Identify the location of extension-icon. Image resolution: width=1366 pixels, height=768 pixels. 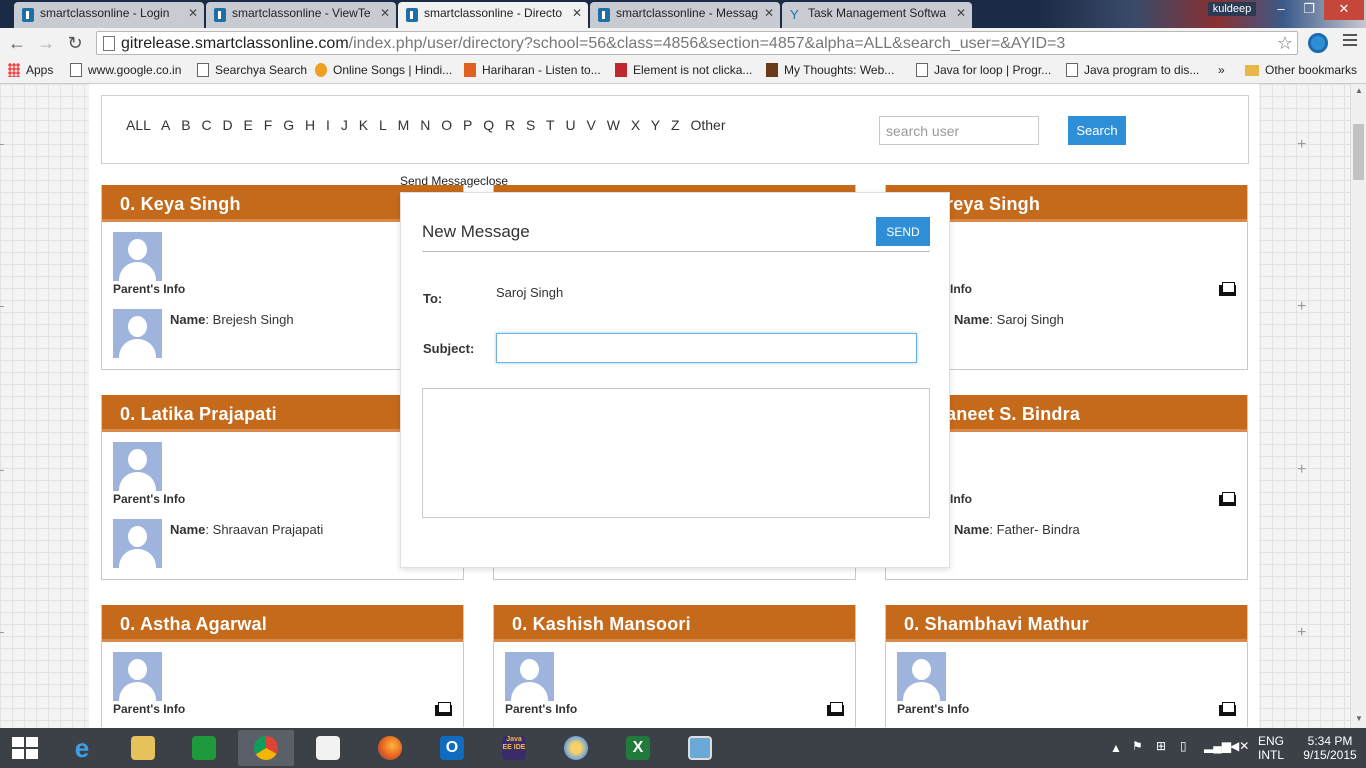
(1318, 43).